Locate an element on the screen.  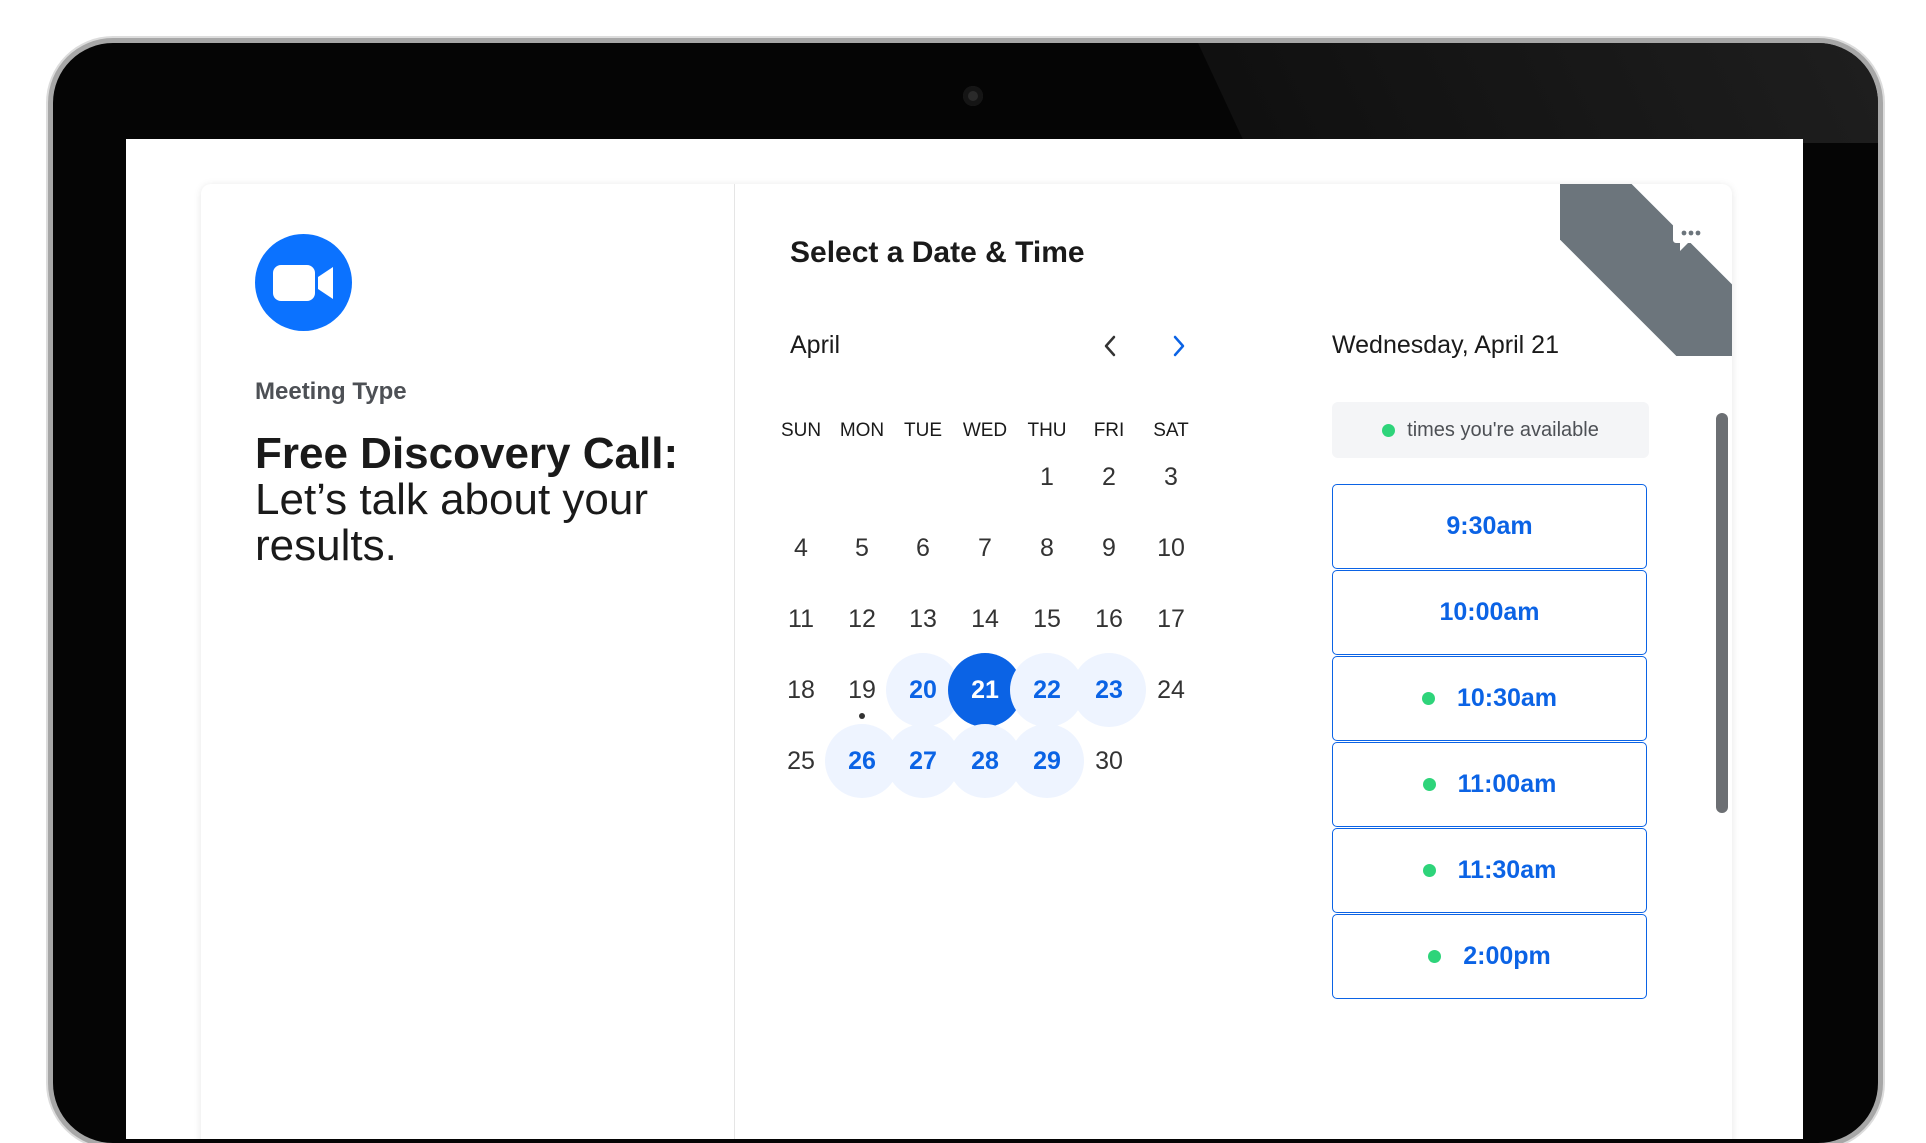
calendar-day-label: 23 is located at coordinates (1109, 689).